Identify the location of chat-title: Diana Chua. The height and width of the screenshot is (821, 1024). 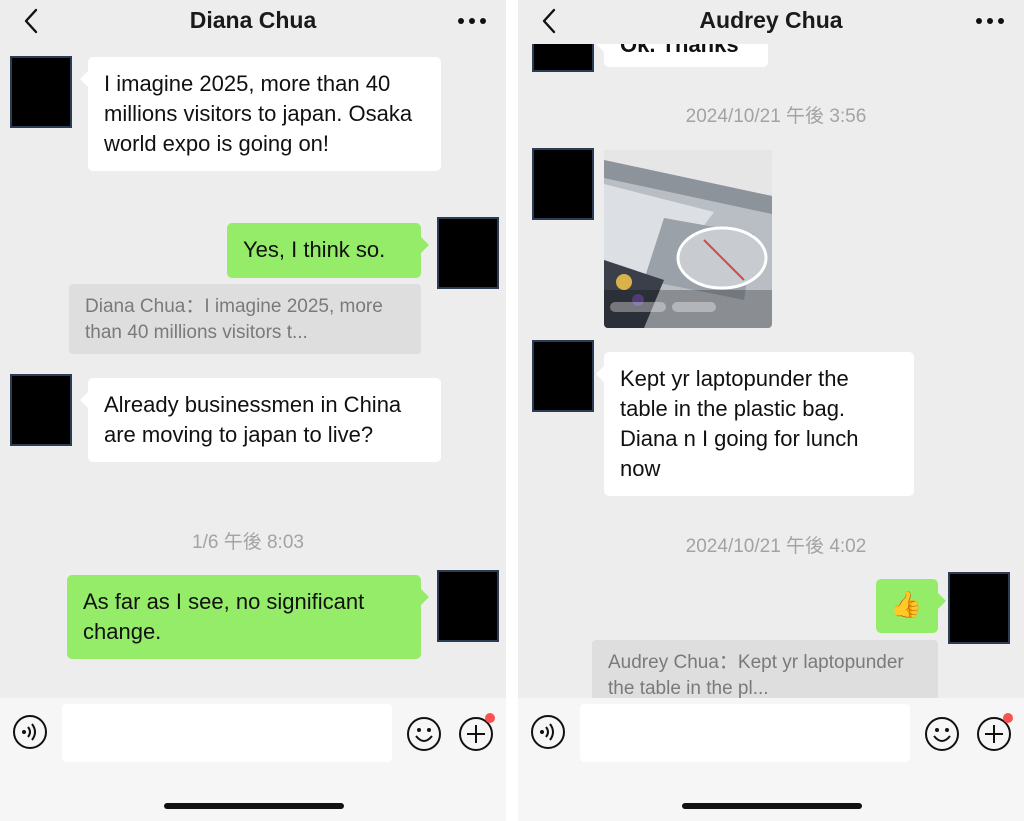
(253, 20).